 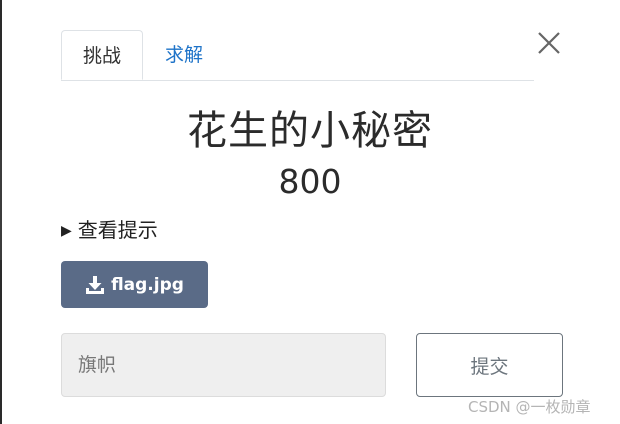 What do you see at coordinates (549, 43) in the screenshot?
I see `close-icon` at bounding box center [549, 43].